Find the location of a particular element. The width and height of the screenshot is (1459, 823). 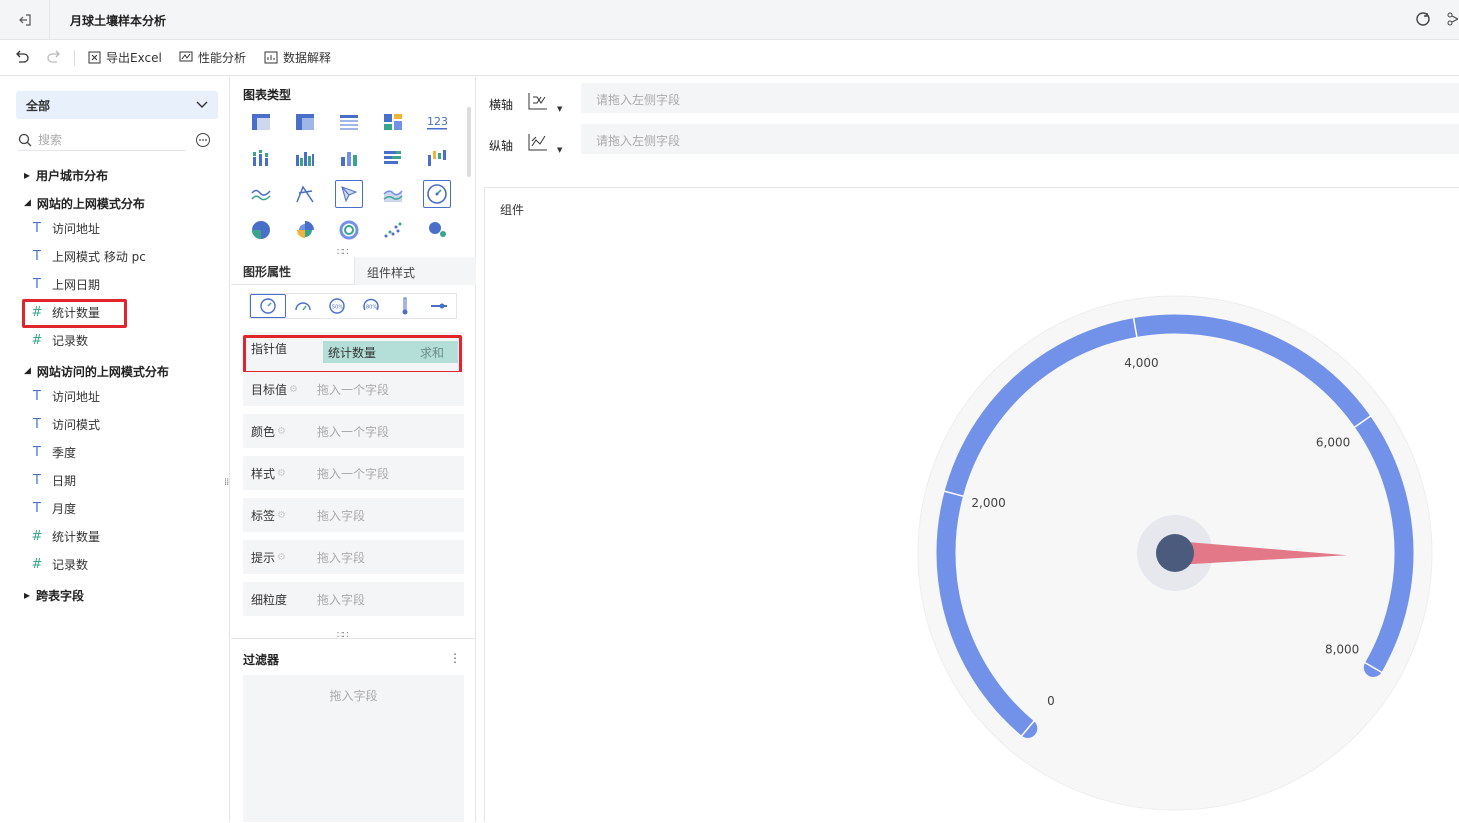

scatter-chart-icon is located at coordinates (393, 230).